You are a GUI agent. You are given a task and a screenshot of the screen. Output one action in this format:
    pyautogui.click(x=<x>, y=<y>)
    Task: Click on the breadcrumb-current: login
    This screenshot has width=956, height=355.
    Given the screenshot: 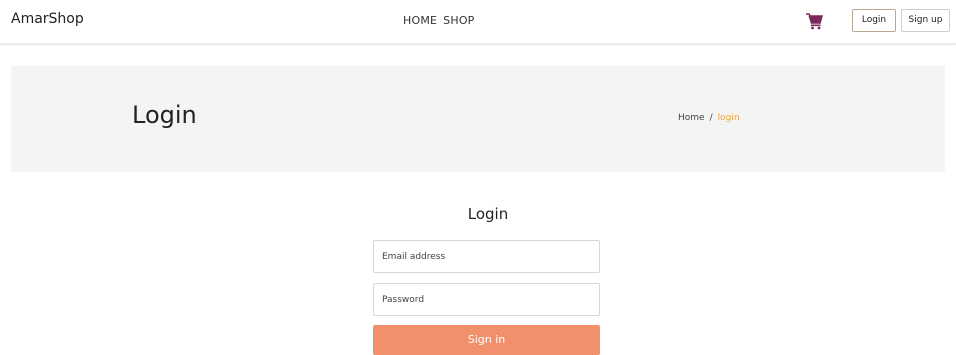 What is the action you would take?
    pyautogui.click(x=728, y=118)
    